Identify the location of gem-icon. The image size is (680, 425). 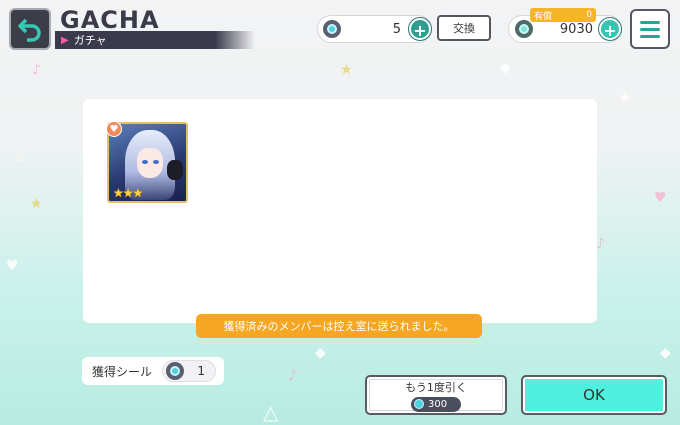
(332, 29).